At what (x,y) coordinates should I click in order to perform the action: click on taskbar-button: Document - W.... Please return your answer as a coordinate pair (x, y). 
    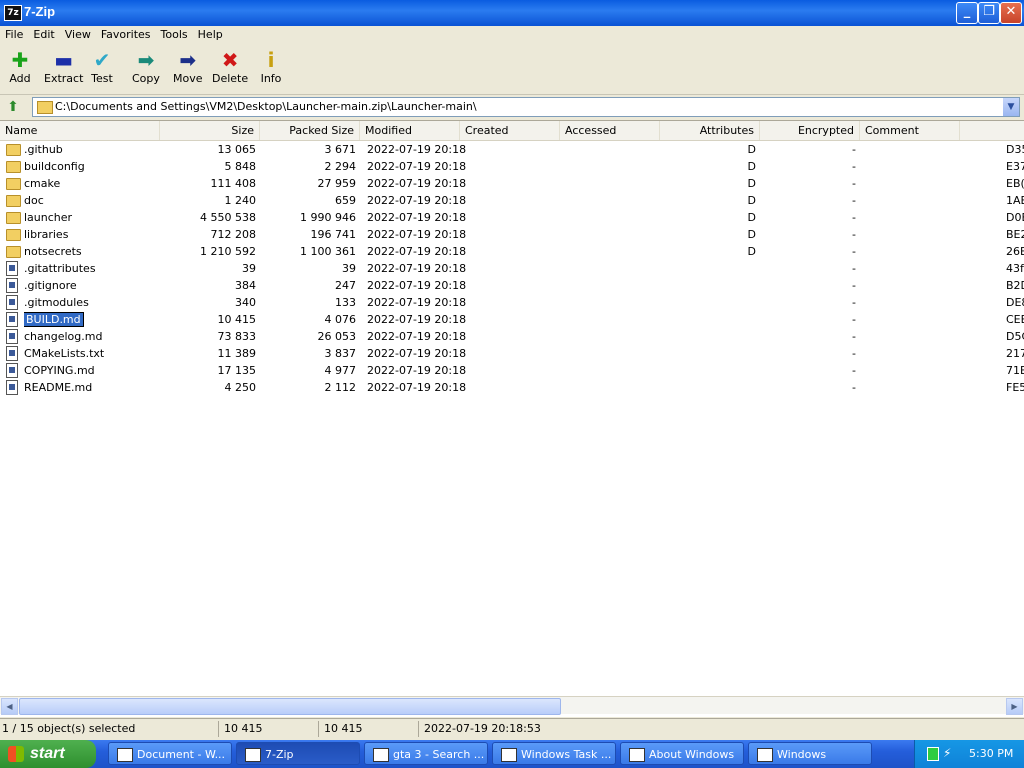
    Looking at the image, I should click on (170, 753).